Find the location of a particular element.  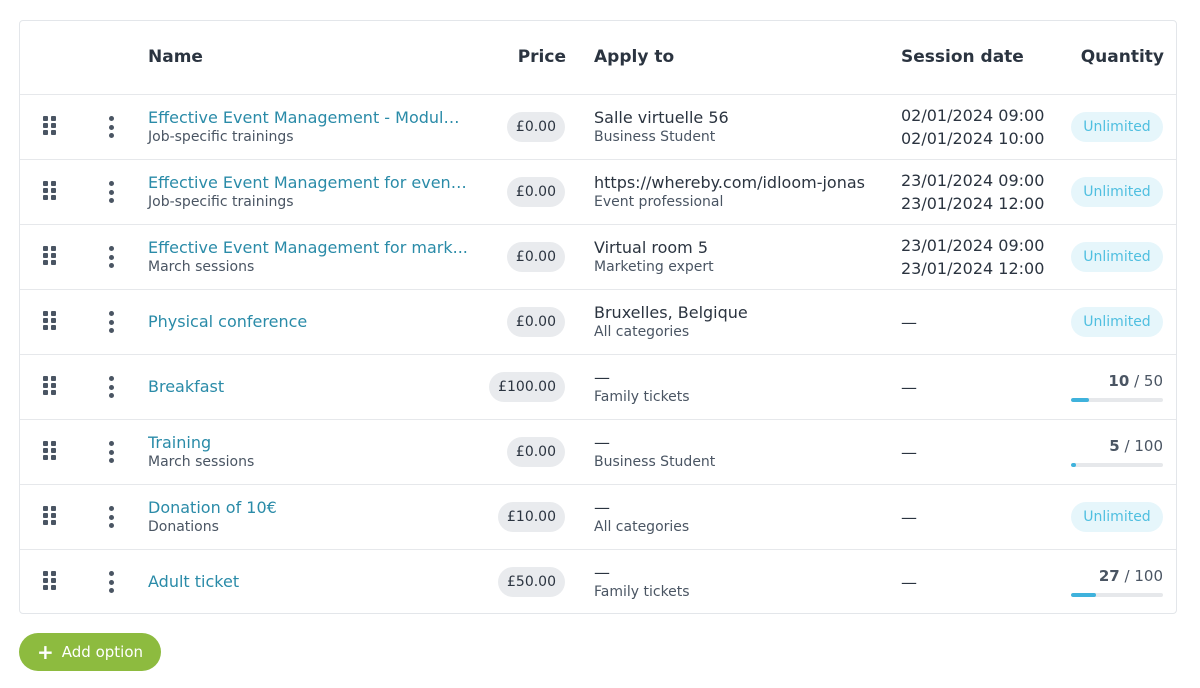

name-cell: Donation of 10€ Donations is located at coordinates (308, 517).